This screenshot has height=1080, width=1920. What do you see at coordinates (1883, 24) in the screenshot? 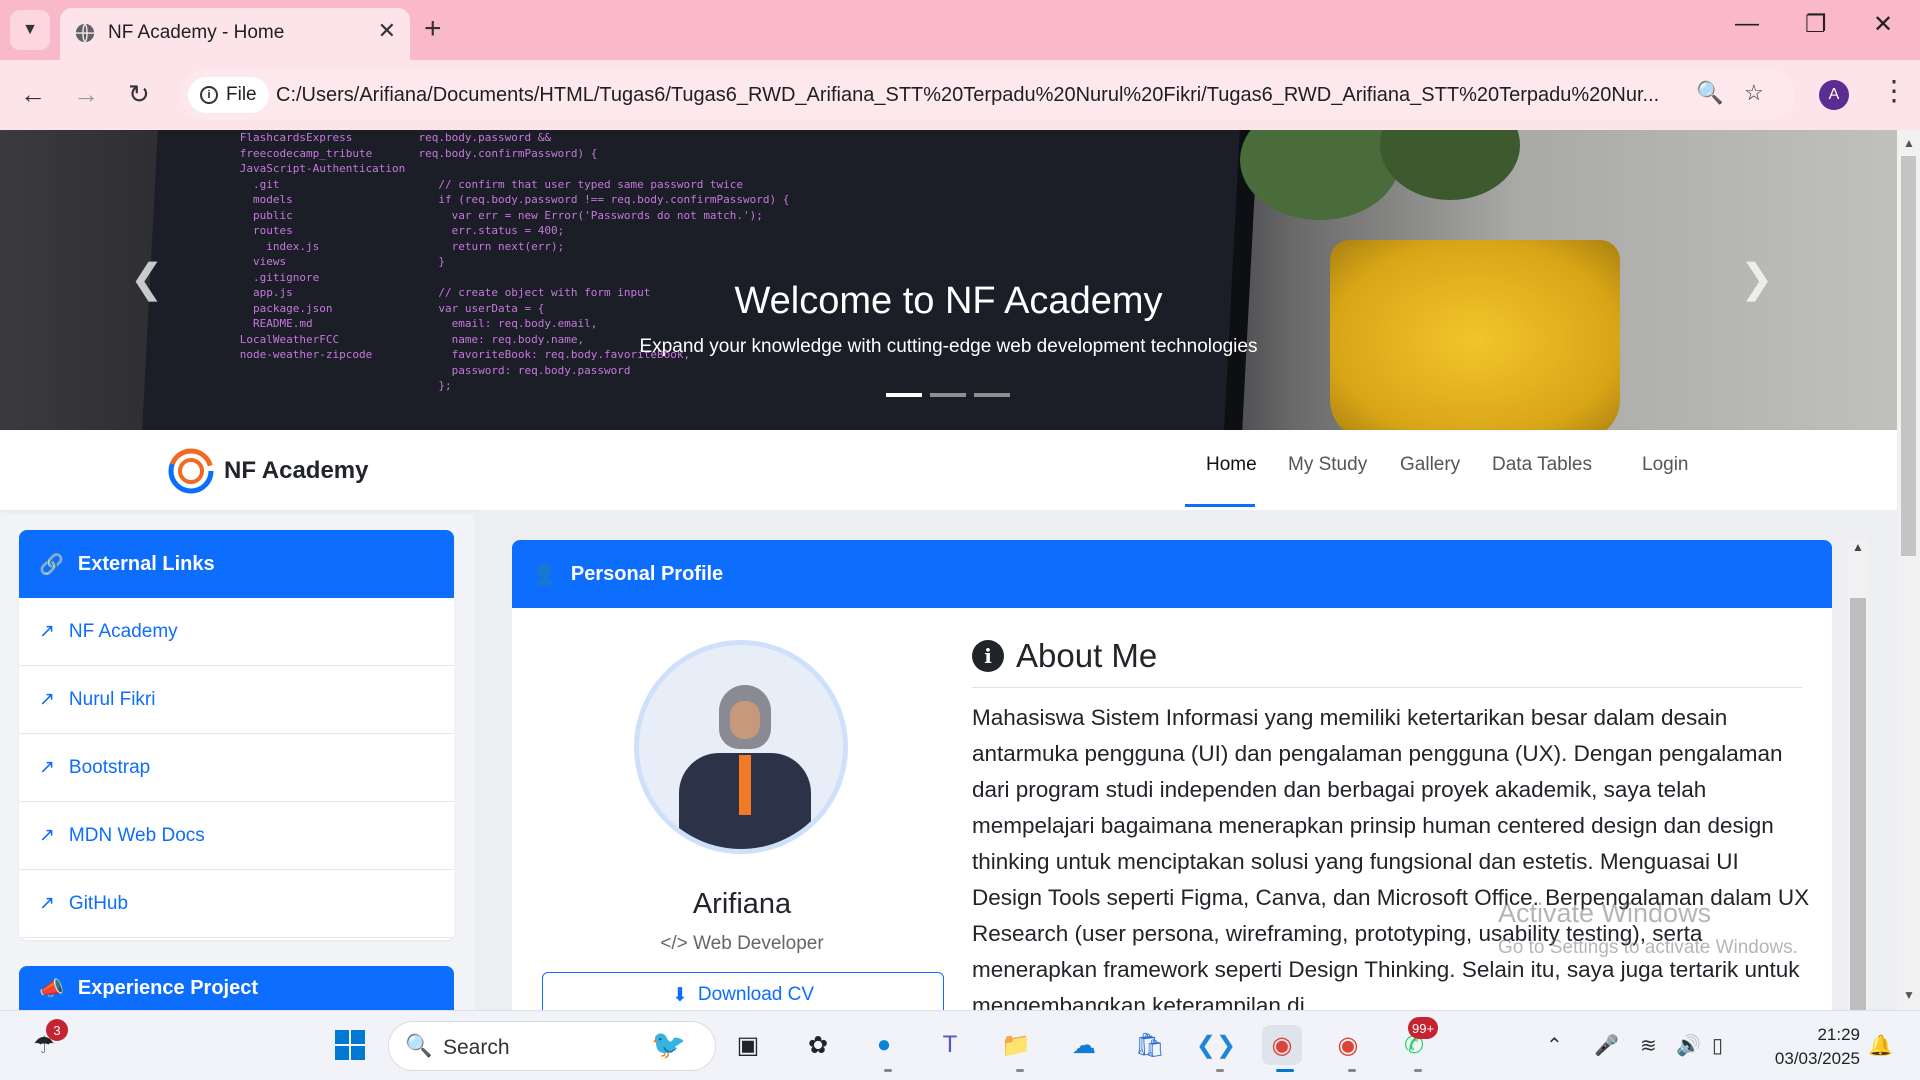
I see `window-close-icon: ✕` at bounding box center [1883, 24].